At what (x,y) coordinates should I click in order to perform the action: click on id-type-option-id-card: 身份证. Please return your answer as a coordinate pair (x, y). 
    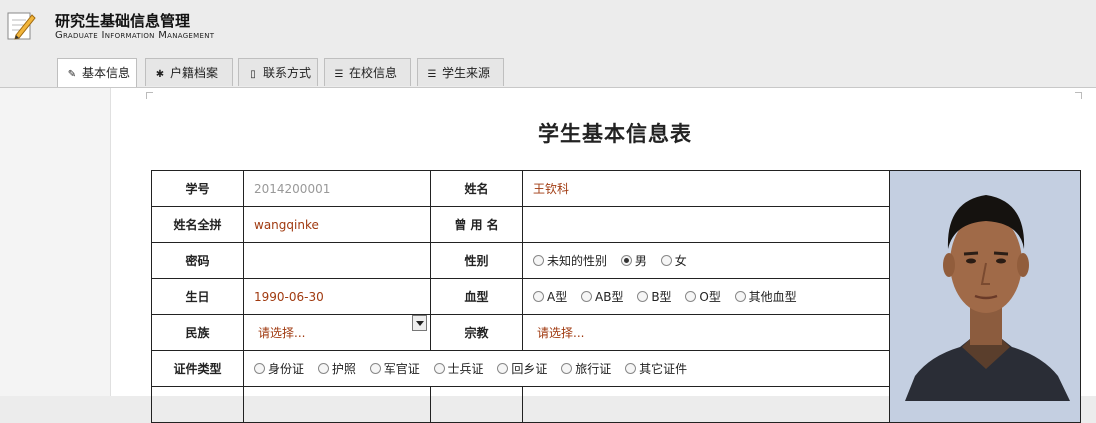
    Looking at the image, I should click on (279, 368).